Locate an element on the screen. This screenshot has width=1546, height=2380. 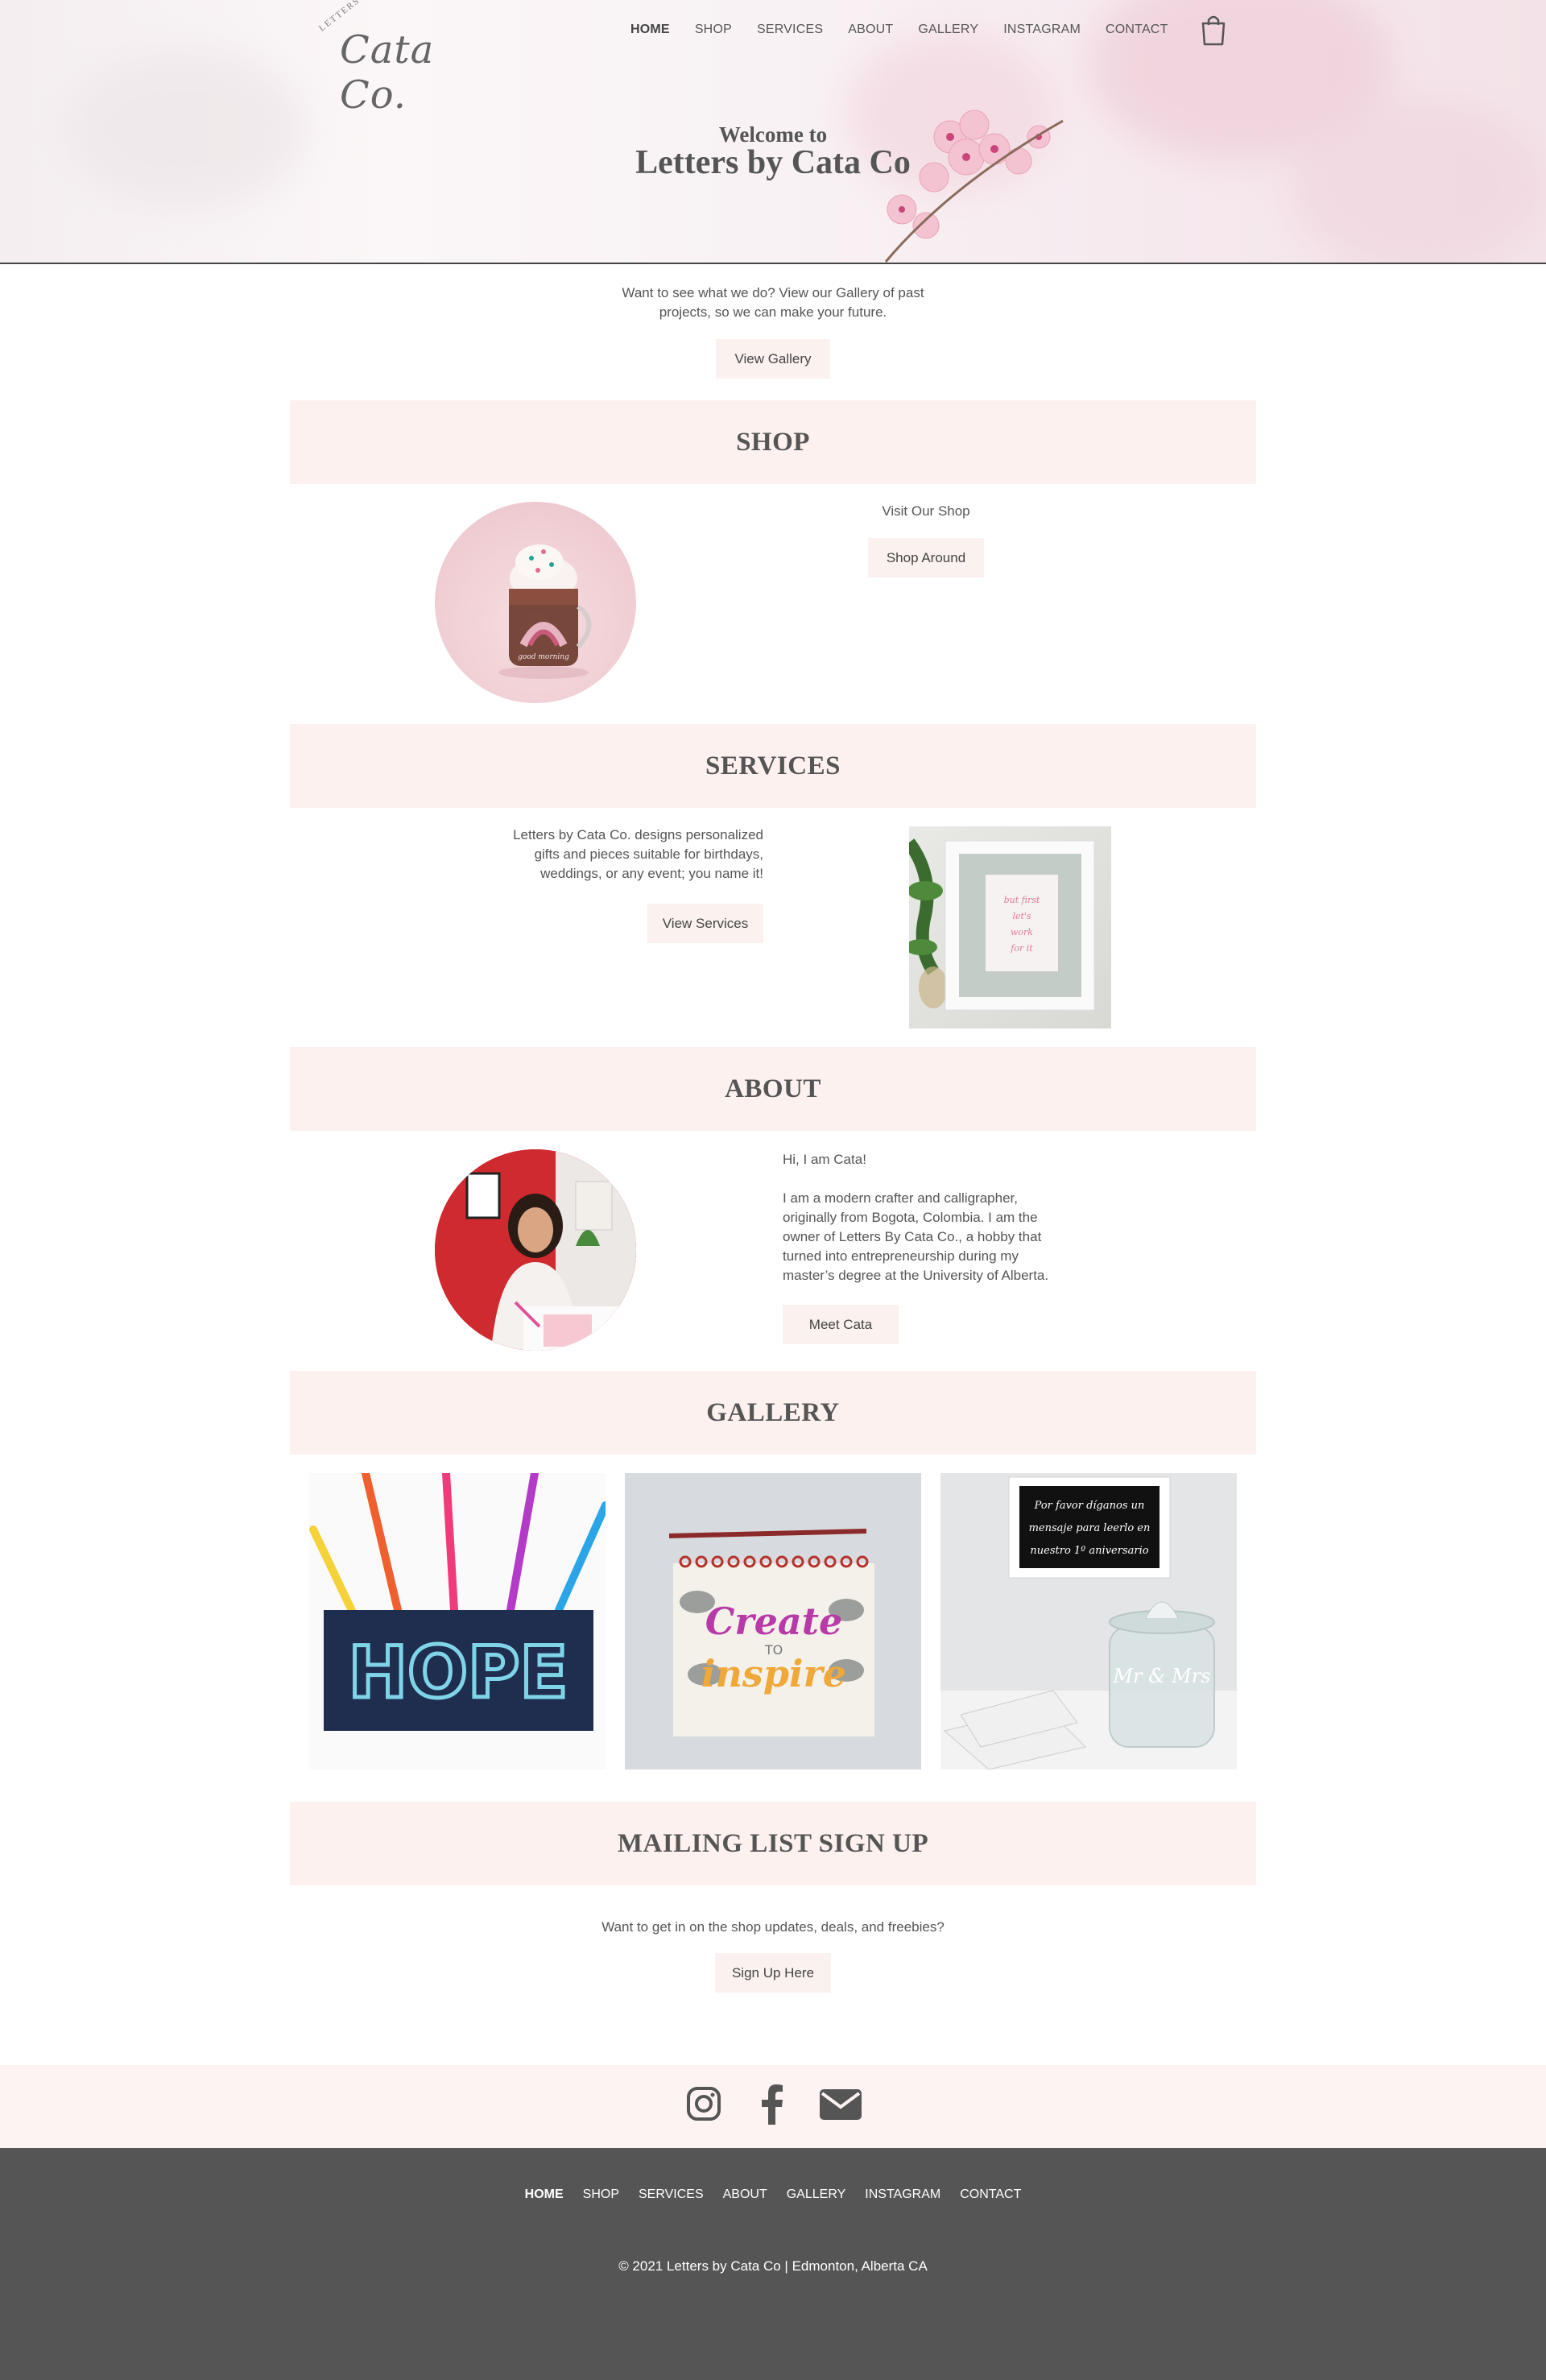
hero-title: Letters by Cata Co is located at coordinates (773, 162).